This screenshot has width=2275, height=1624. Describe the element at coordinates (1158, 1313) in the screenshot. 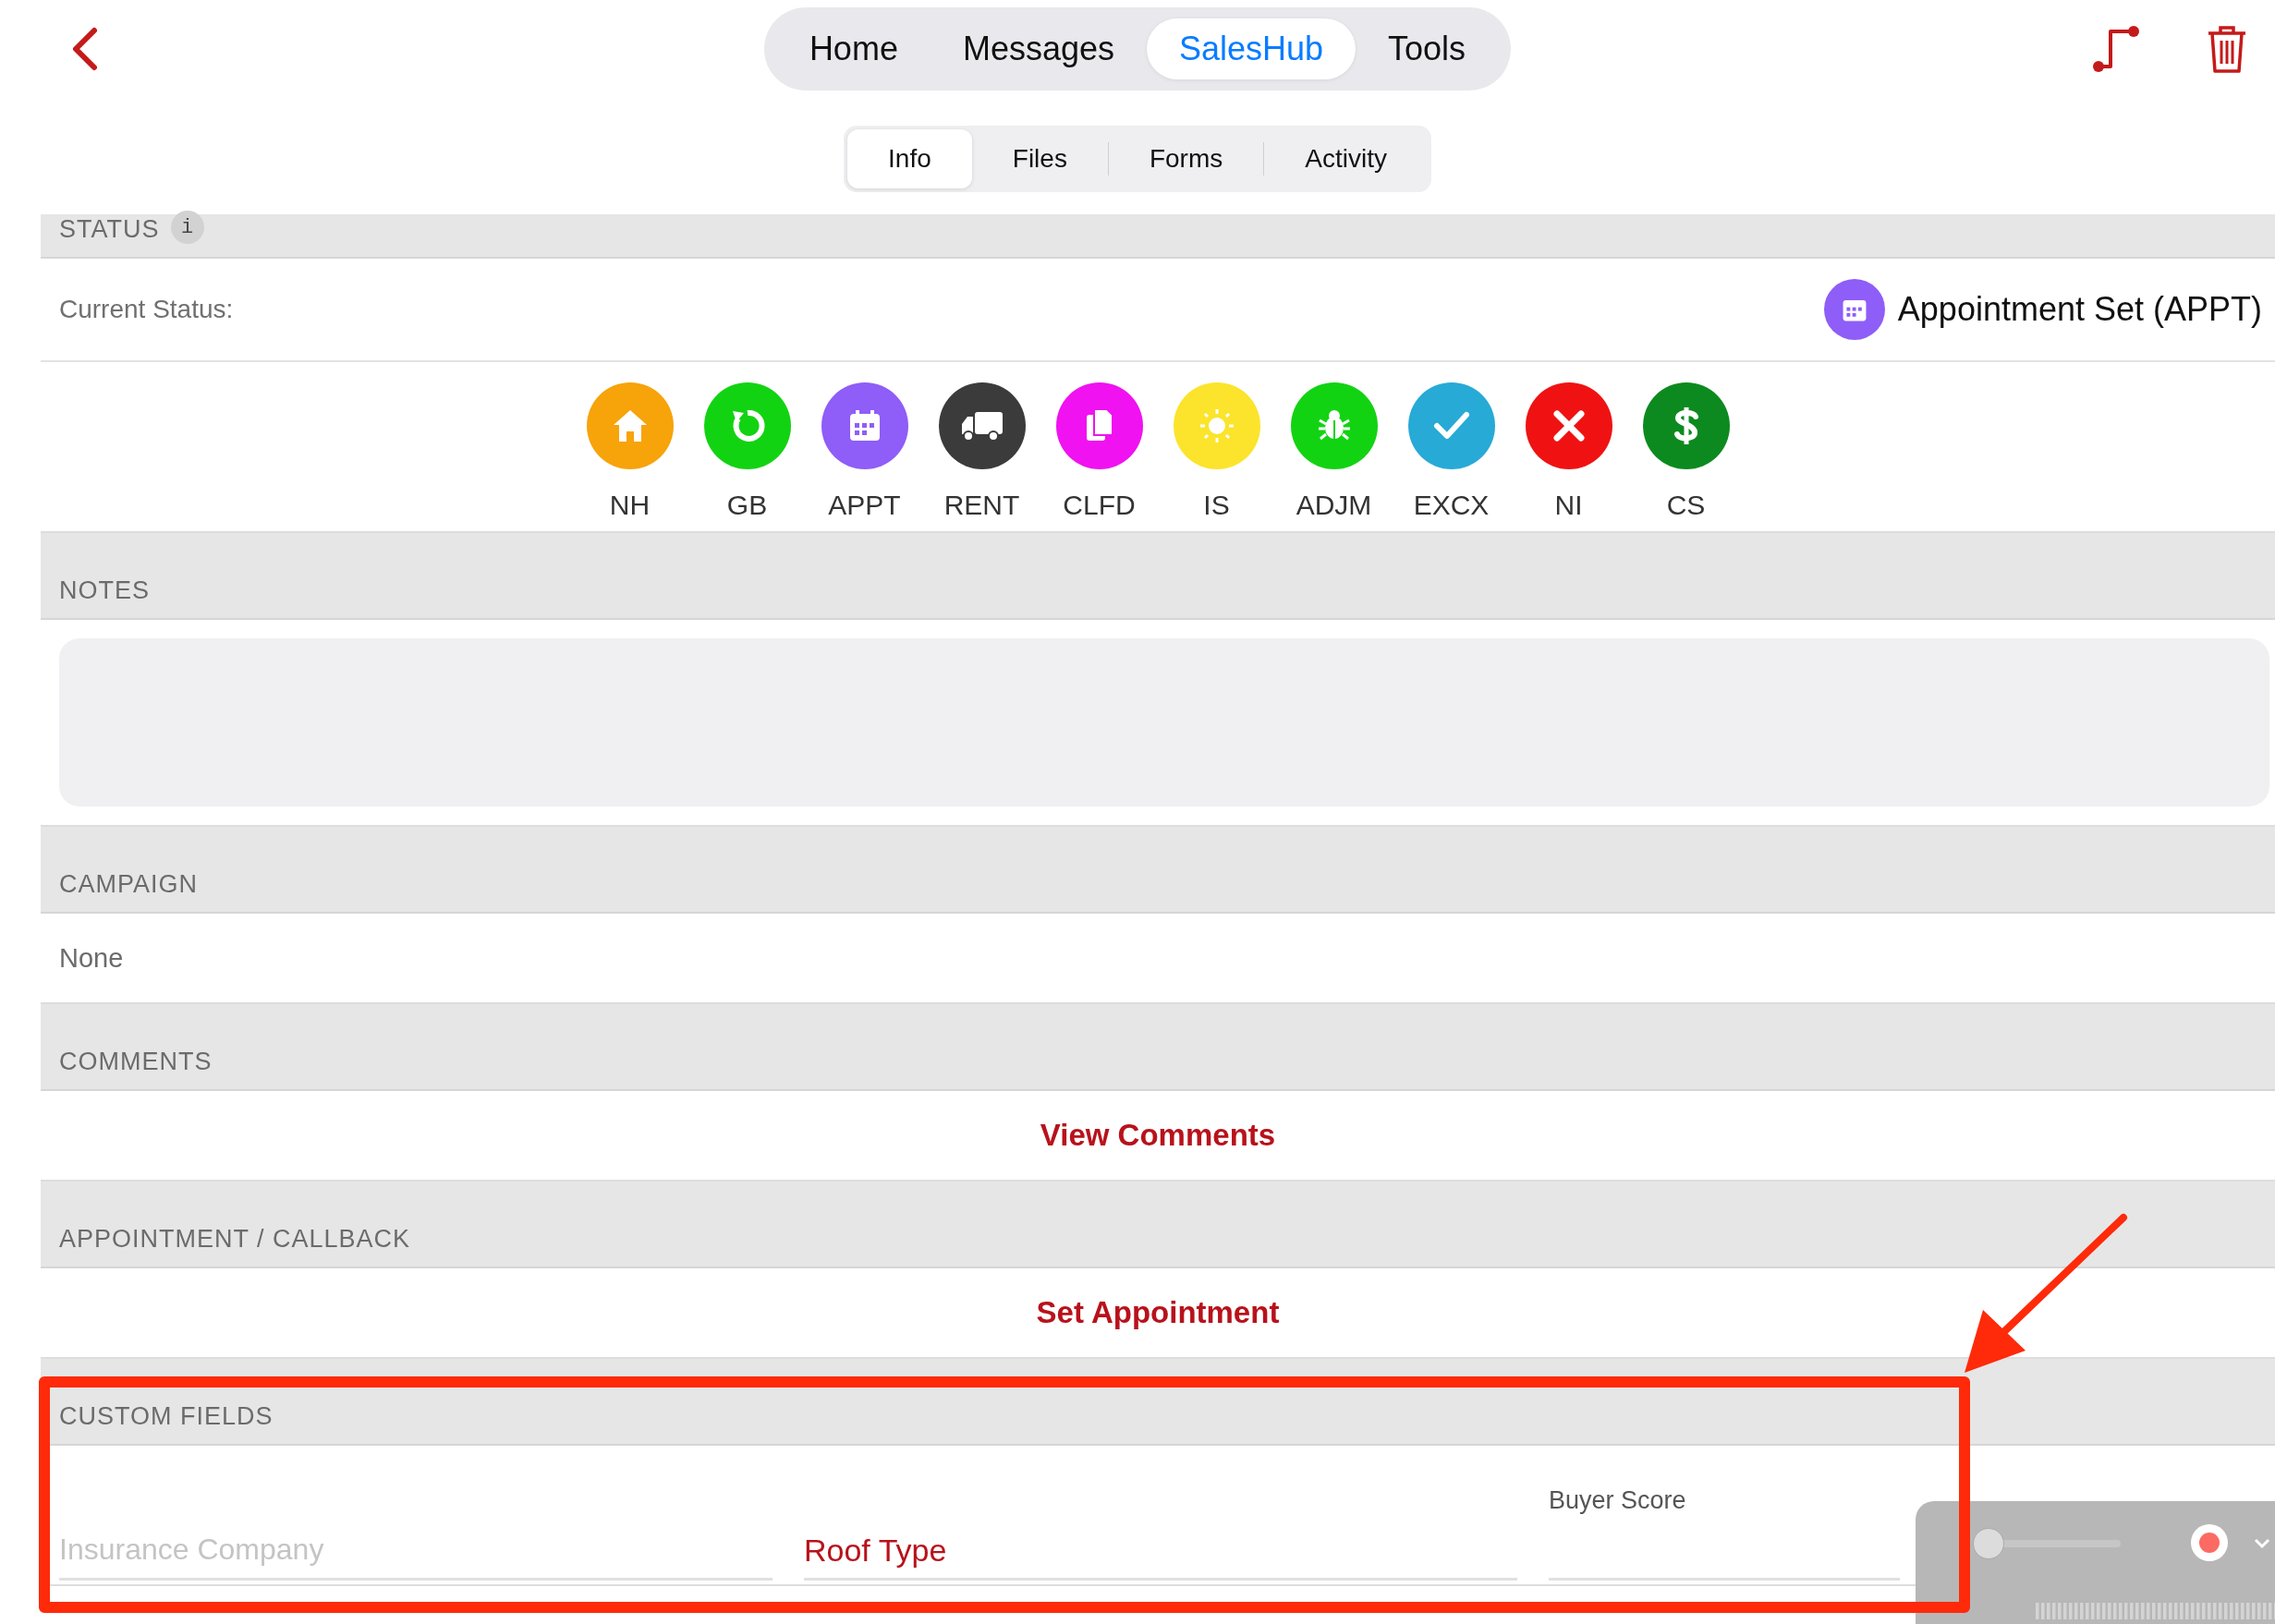

I see `set-appointment-link: Set Appointment` at that location.